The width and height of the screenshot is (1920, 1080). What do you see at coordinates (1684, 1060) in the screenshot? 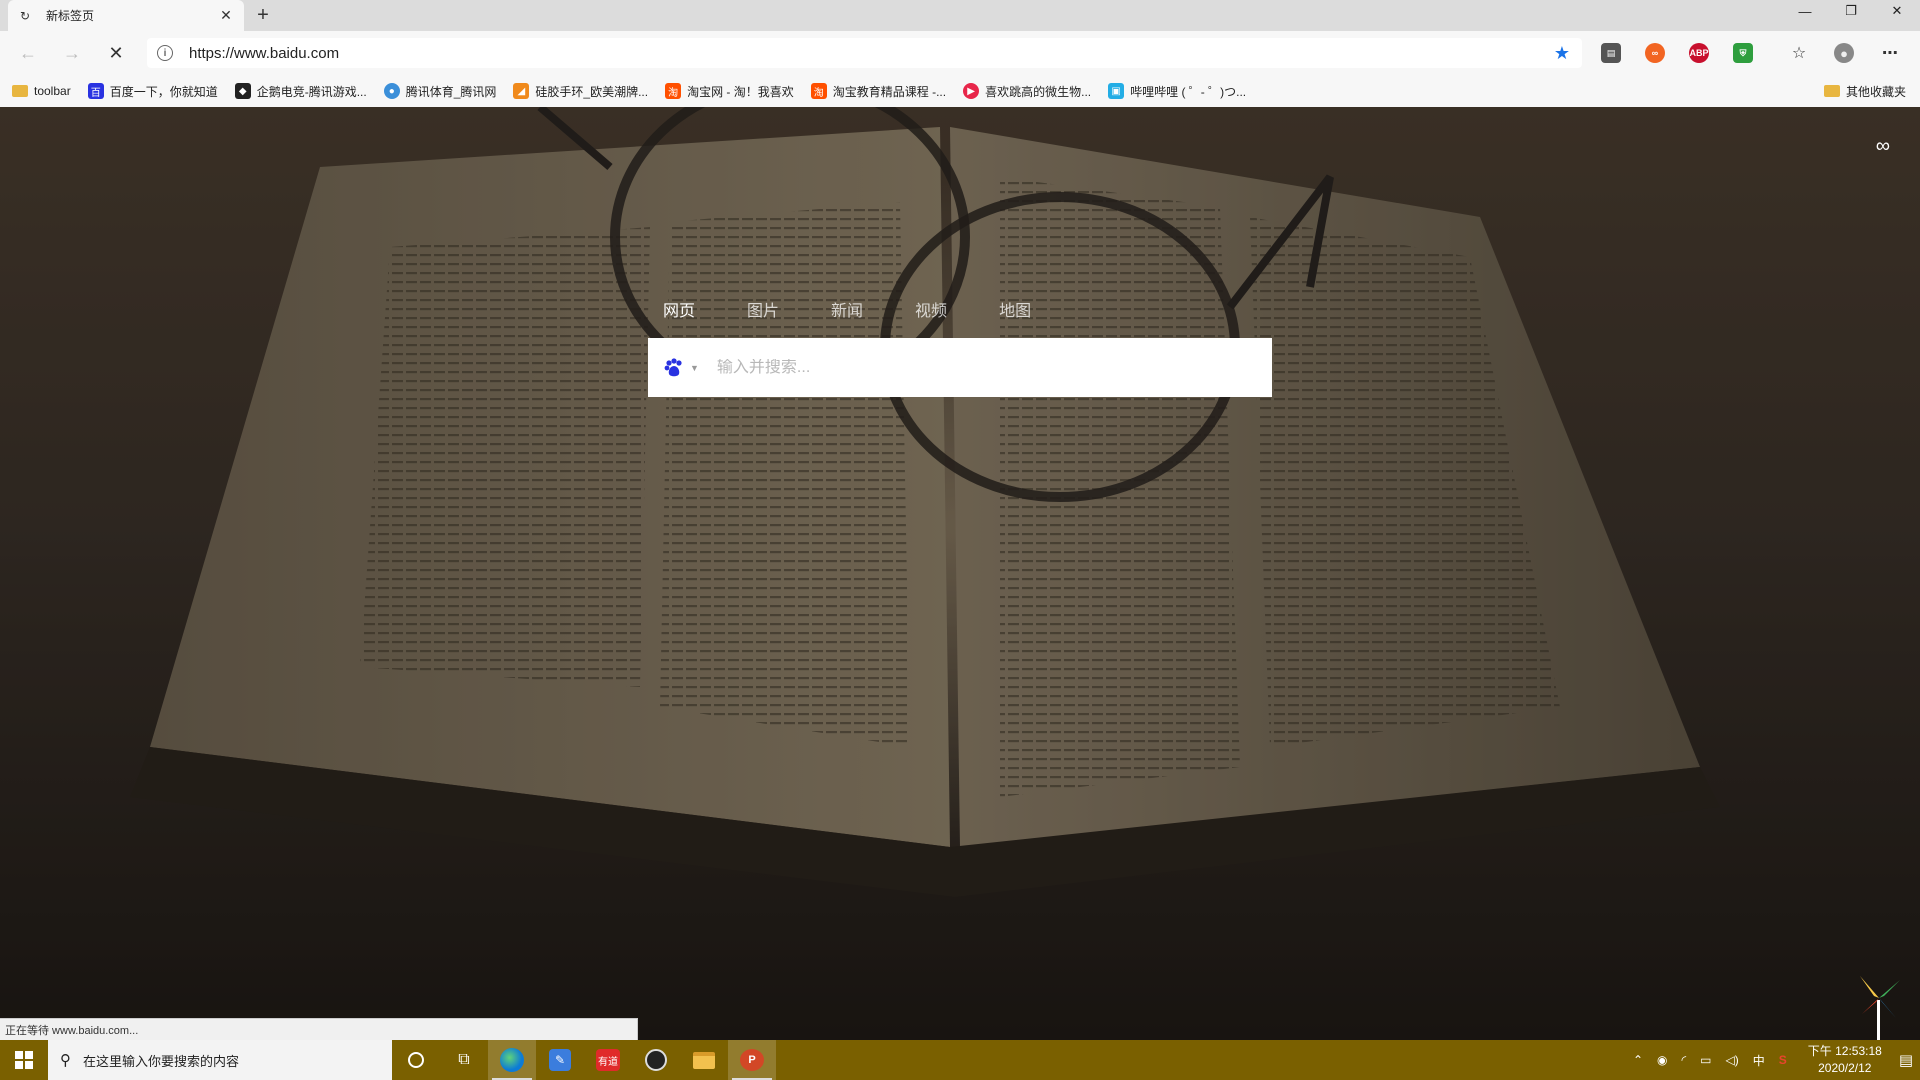
I see `network-icon: ◜` at bounding box center [1684, 1060].